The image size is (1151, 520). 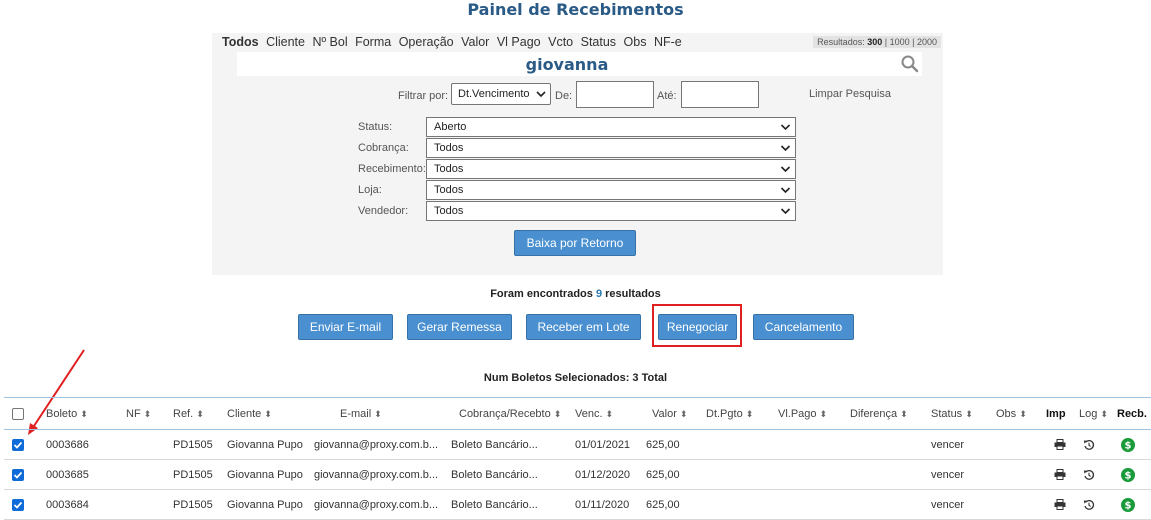 What do you see at coordinates (598, 42) in the screenshot?
I see `field-tab-status: Status` at bounding box center [598, 42].